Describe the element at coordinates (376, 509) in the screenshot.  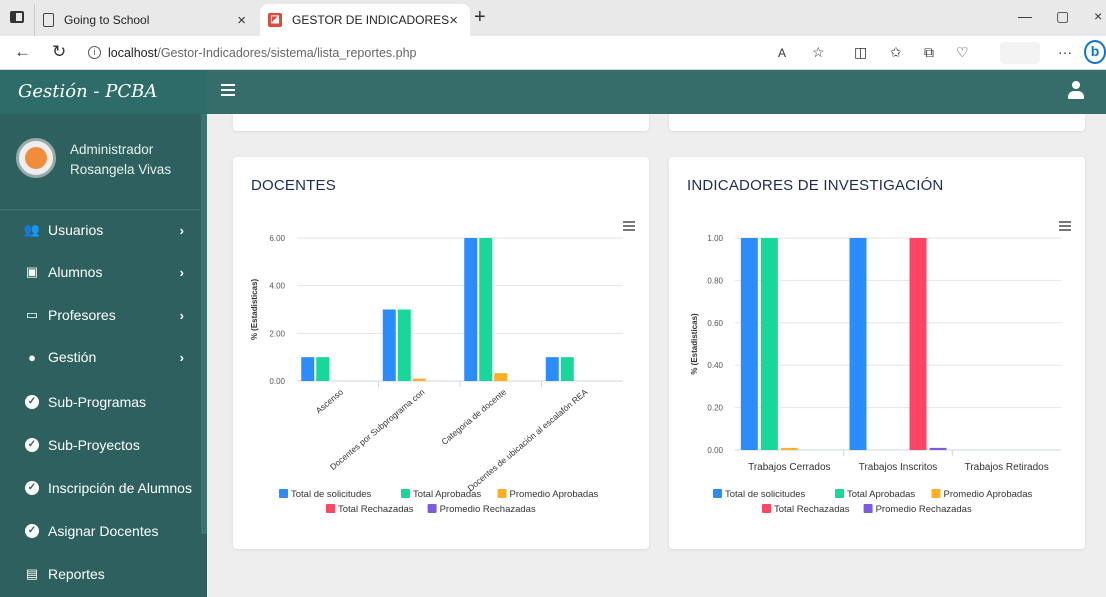
I see `legend-label: Total Rechazadas` at that location.